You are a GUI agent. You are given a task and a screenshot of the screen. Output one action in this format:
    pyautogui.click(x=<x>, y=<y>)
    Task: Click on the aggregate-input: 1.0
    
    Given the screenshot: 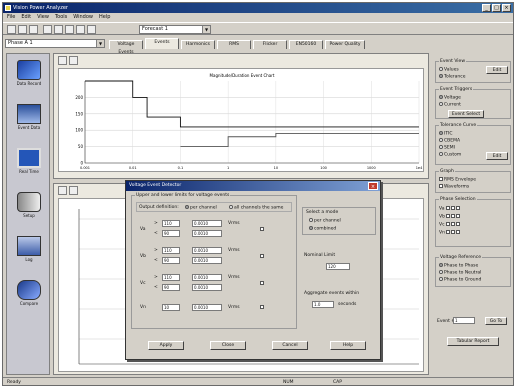 What is the action you would take?
    pyautogui.click(x=323, y=304)
    